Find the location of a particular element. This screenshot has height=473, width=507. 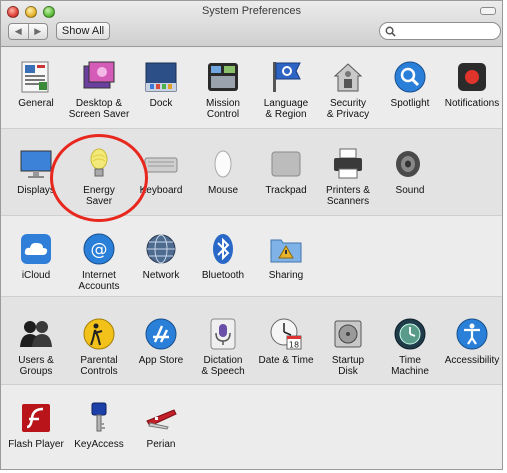

pane-network: Network is located at coordinates (161, 256).